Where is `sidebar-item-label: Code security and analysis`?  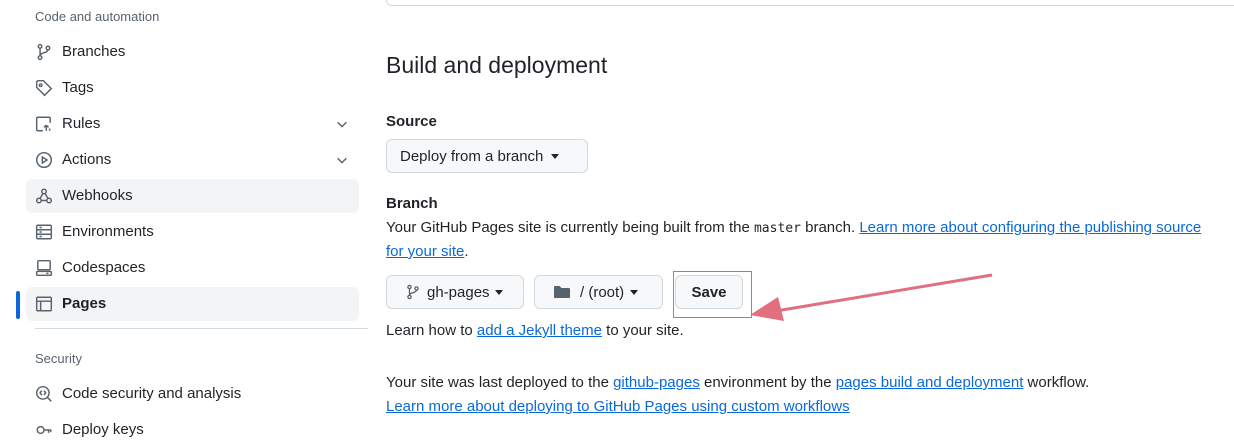
sidebar-item-label: Code security and analysis is located at coordinates (152, 393).